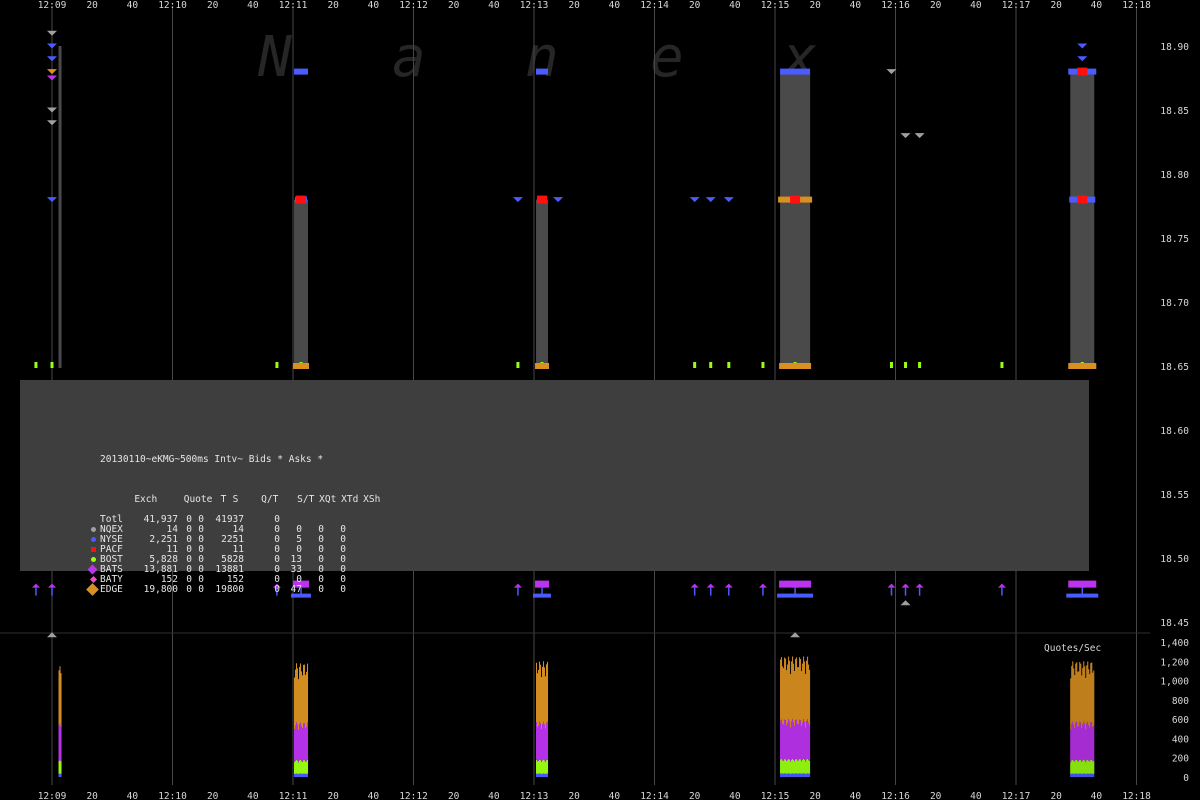 The height and width of the screenshot is (800, 1200). I want to click on qps-tick-label: 800, so click(1180, 701).